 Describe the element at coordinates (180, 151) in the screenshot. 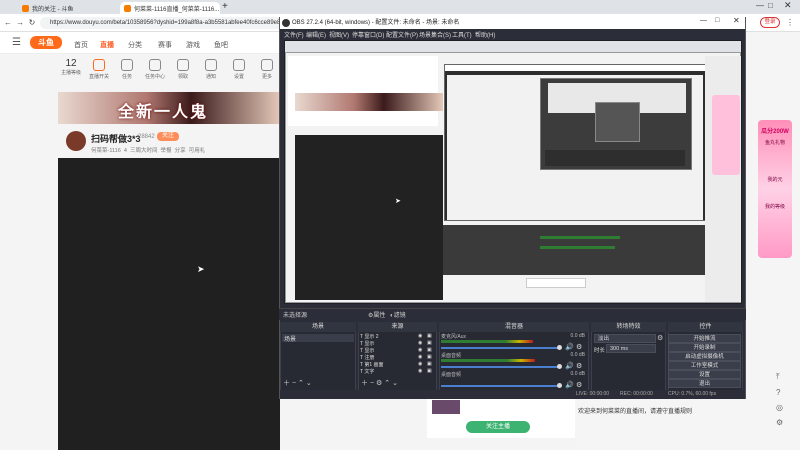

I see `meta-share: 分享` at that location.